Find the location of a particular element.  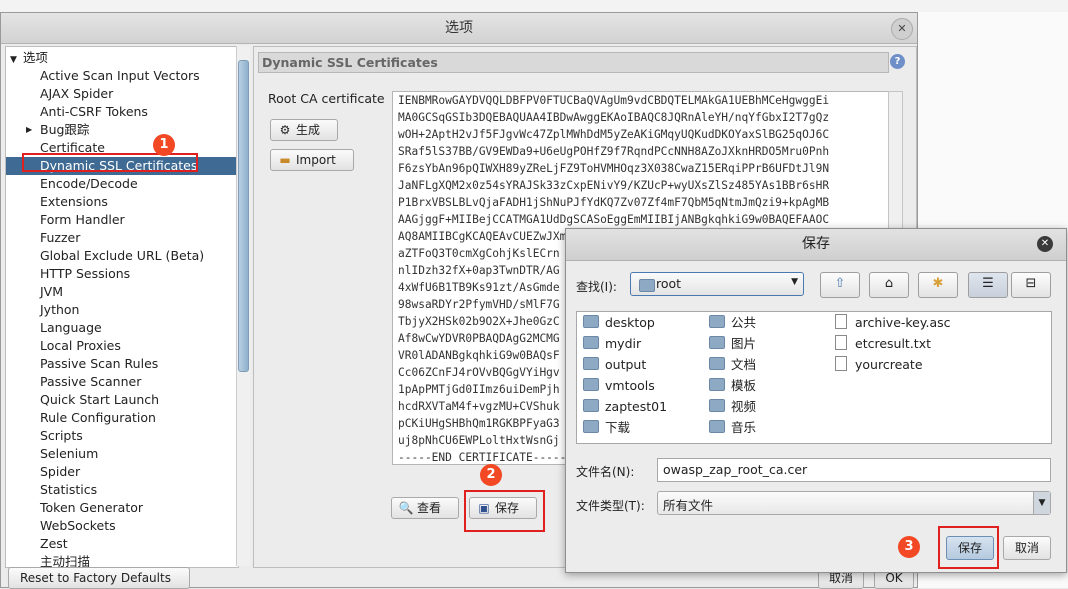

tree-item: Selenium is located at coordinates (122, 454).